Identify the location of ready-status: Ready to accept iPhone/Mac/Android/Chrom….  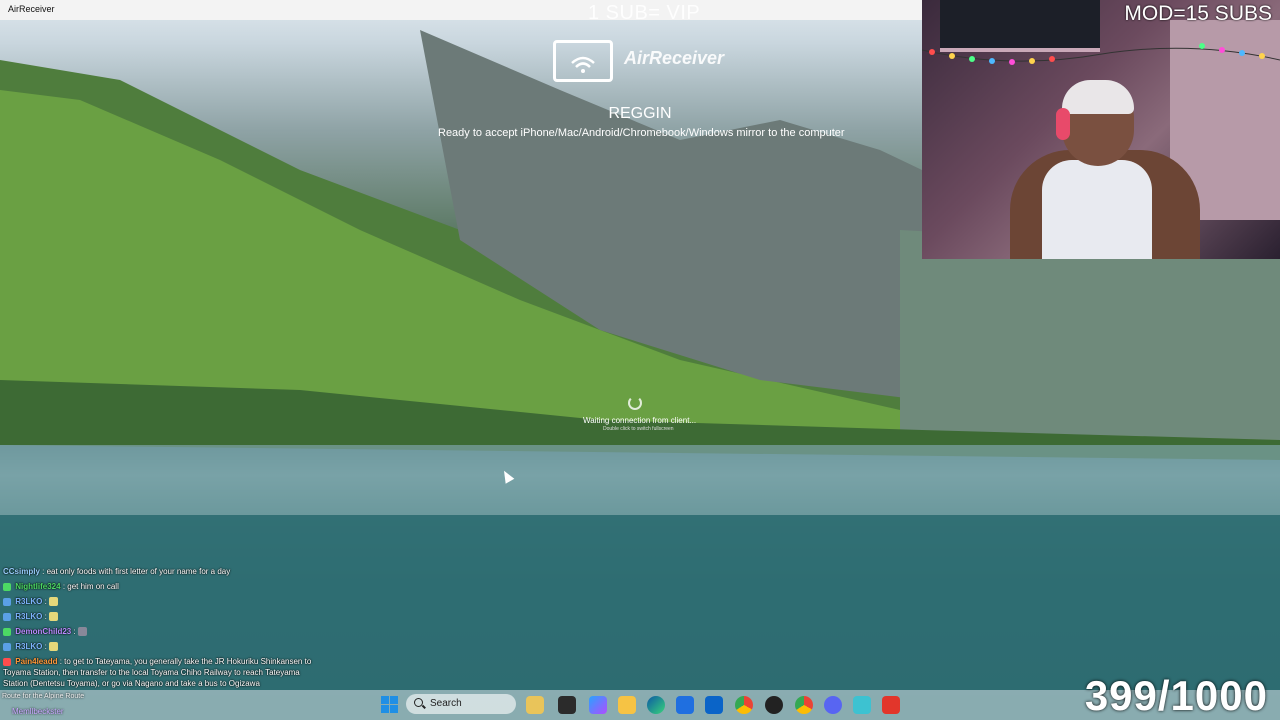
(641, 133).